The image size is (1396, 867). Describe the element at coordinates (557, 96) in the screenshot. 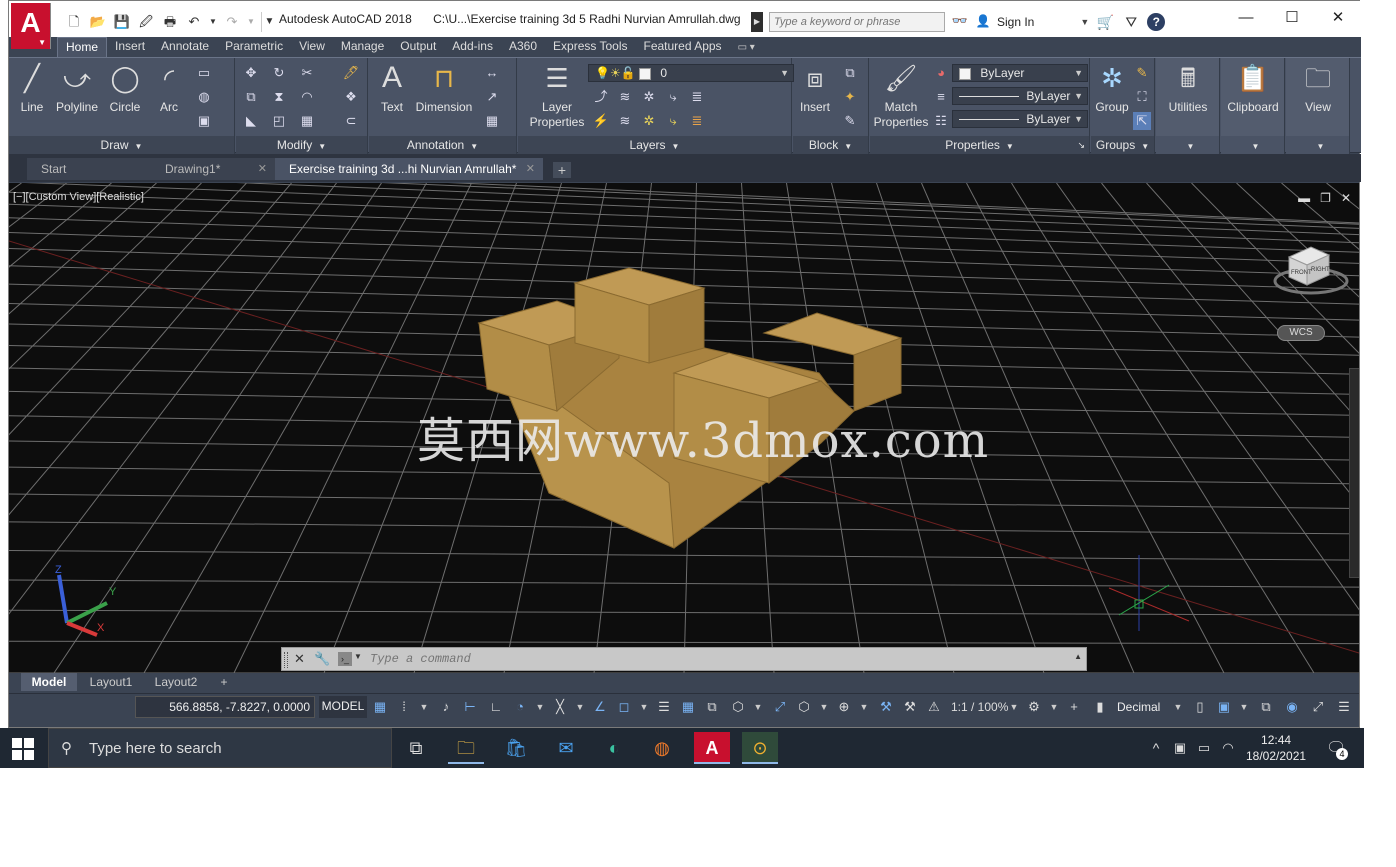

I see `layer-properties-button: ☰ Layer Properties` at that location.